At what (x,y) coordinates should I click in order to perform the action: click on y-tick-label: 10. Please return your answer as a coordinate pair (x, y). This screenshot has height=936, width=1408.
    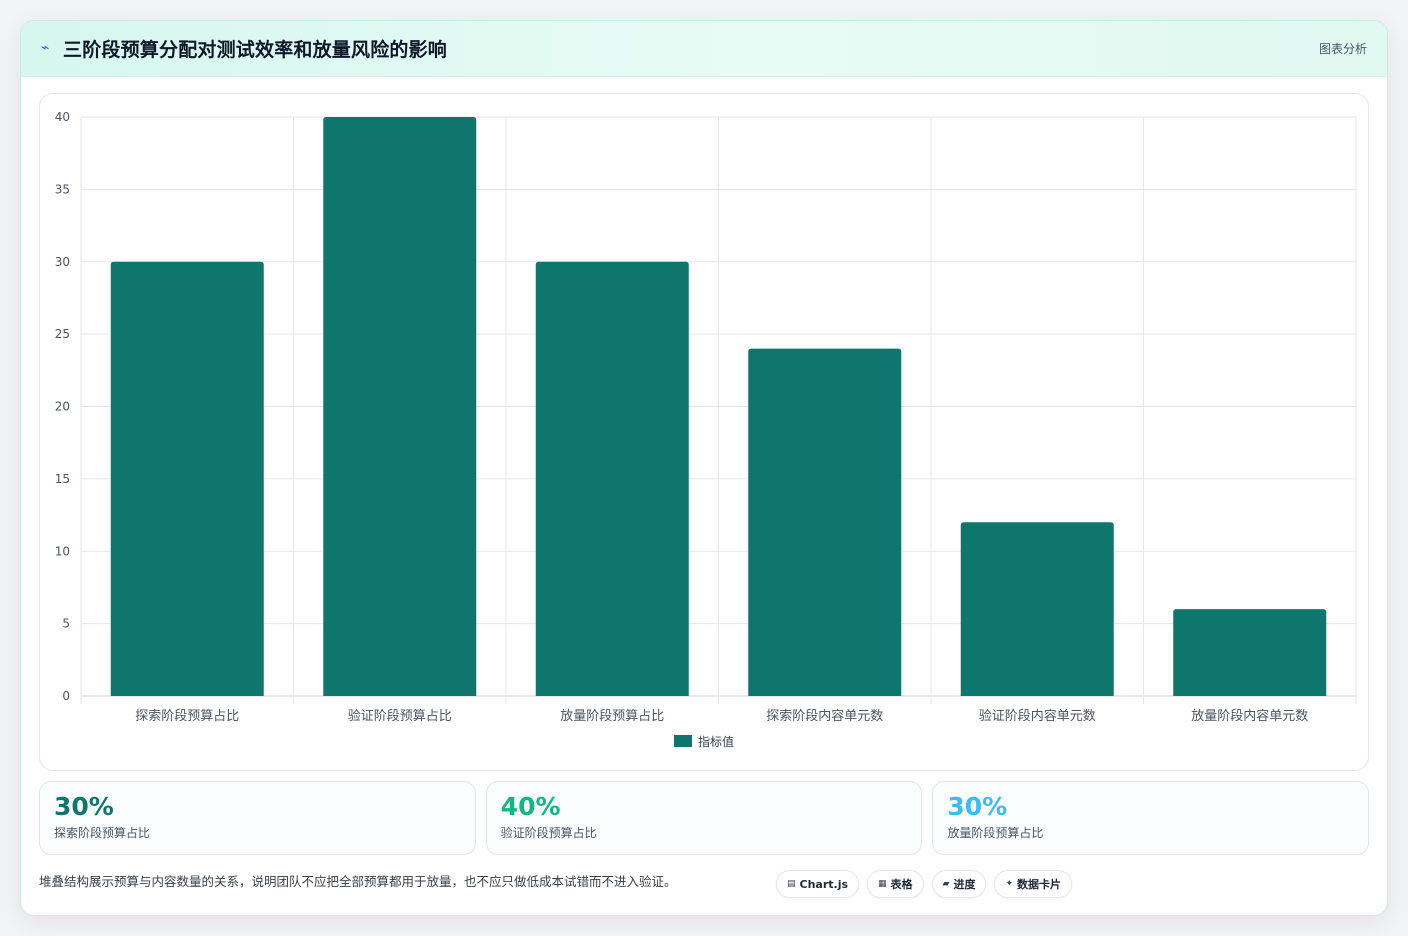
    Looking at the image, I should click on (62, 551).